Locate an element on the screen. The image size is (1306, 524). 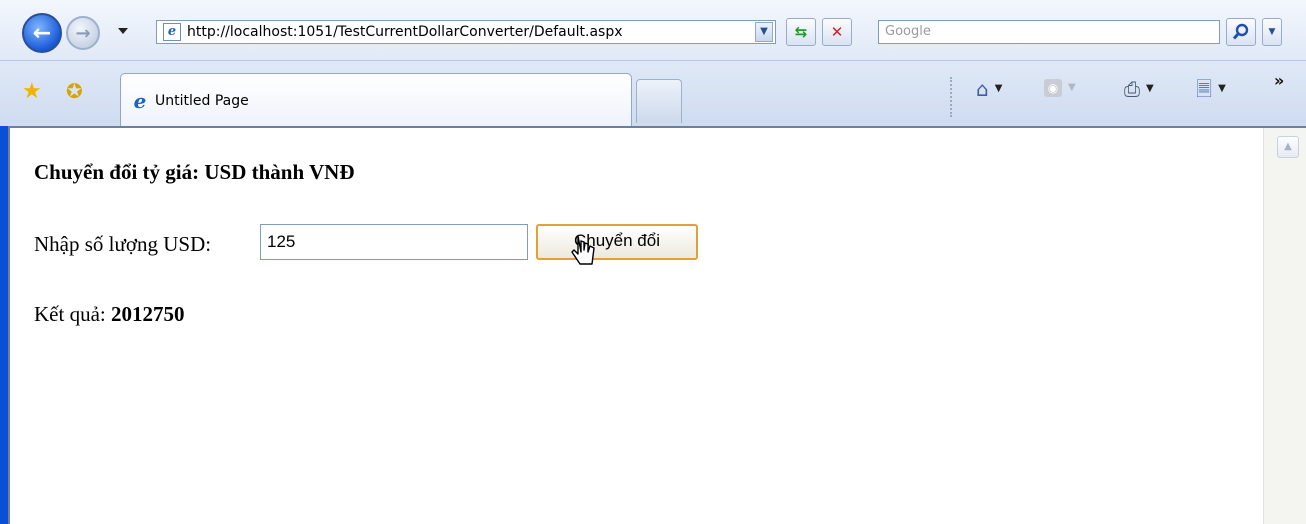
refresh-icon: ⇆ is located at coordinates (801, 32).